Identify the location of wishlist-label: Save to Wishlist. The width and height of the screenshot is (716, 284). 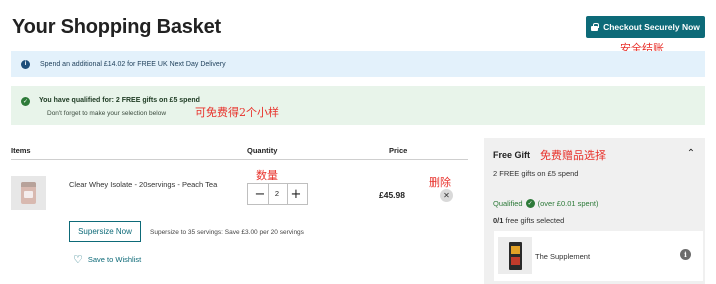
(114, 259).